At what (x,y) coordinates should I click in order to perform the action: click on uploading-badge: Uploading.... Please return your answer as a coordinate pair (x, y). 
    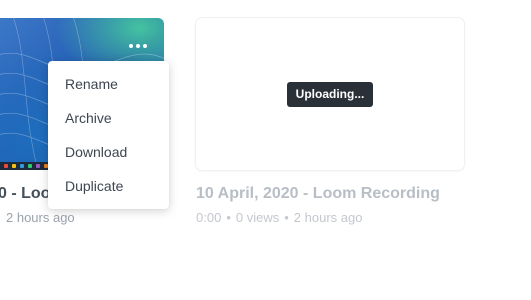
    Looking at the image, I should click on (330, 94).